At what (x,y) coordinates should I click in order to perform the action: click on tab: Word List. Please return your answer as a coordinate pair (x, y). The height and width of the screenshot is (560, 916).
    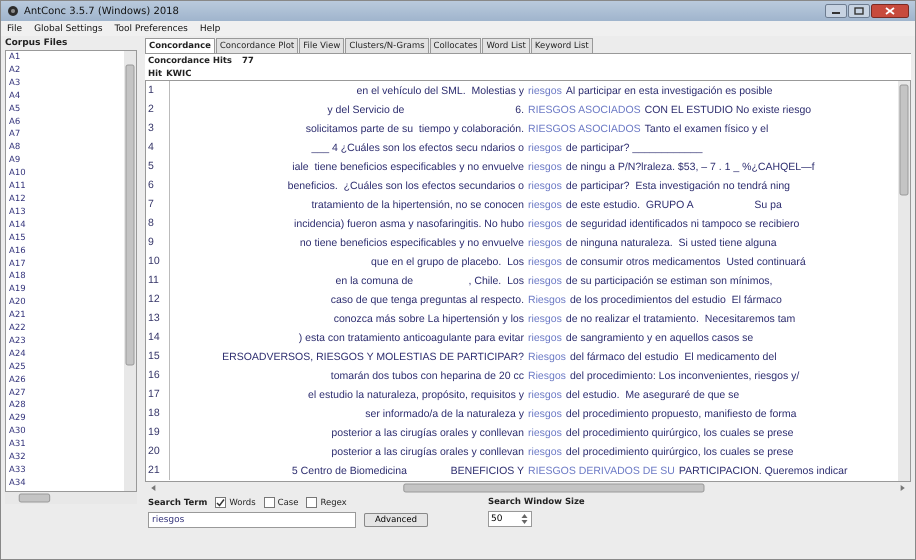
    Looking at the image, I should click on (506, 45).